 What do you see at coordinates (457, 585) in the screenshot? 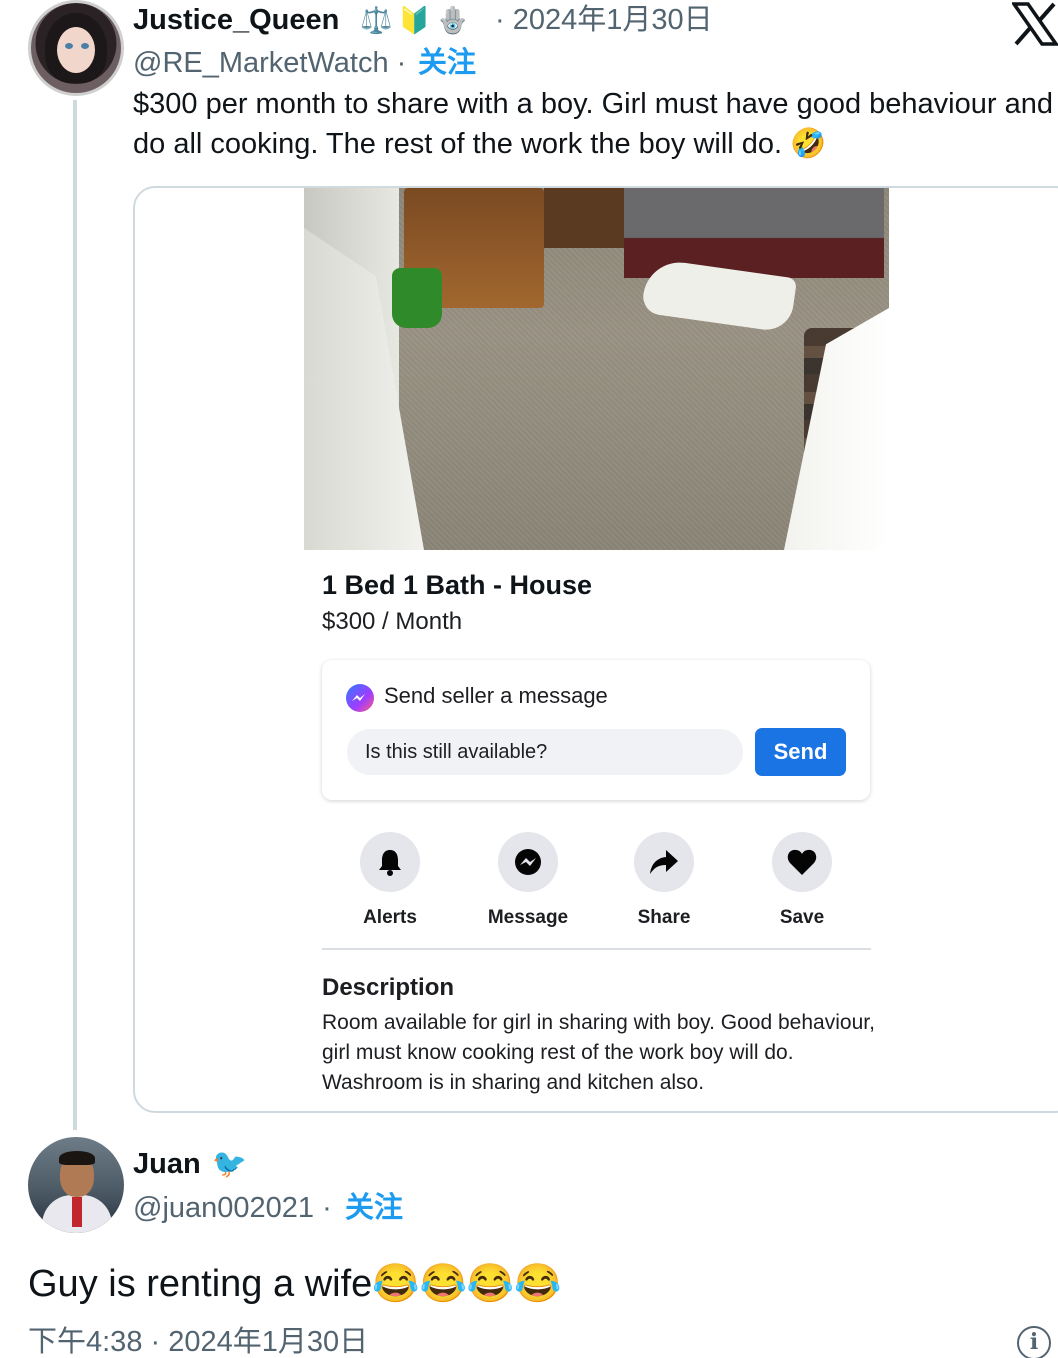
I see `listing-title: 1 Bed 1 Bath - House` at bounding box center [457, 585].